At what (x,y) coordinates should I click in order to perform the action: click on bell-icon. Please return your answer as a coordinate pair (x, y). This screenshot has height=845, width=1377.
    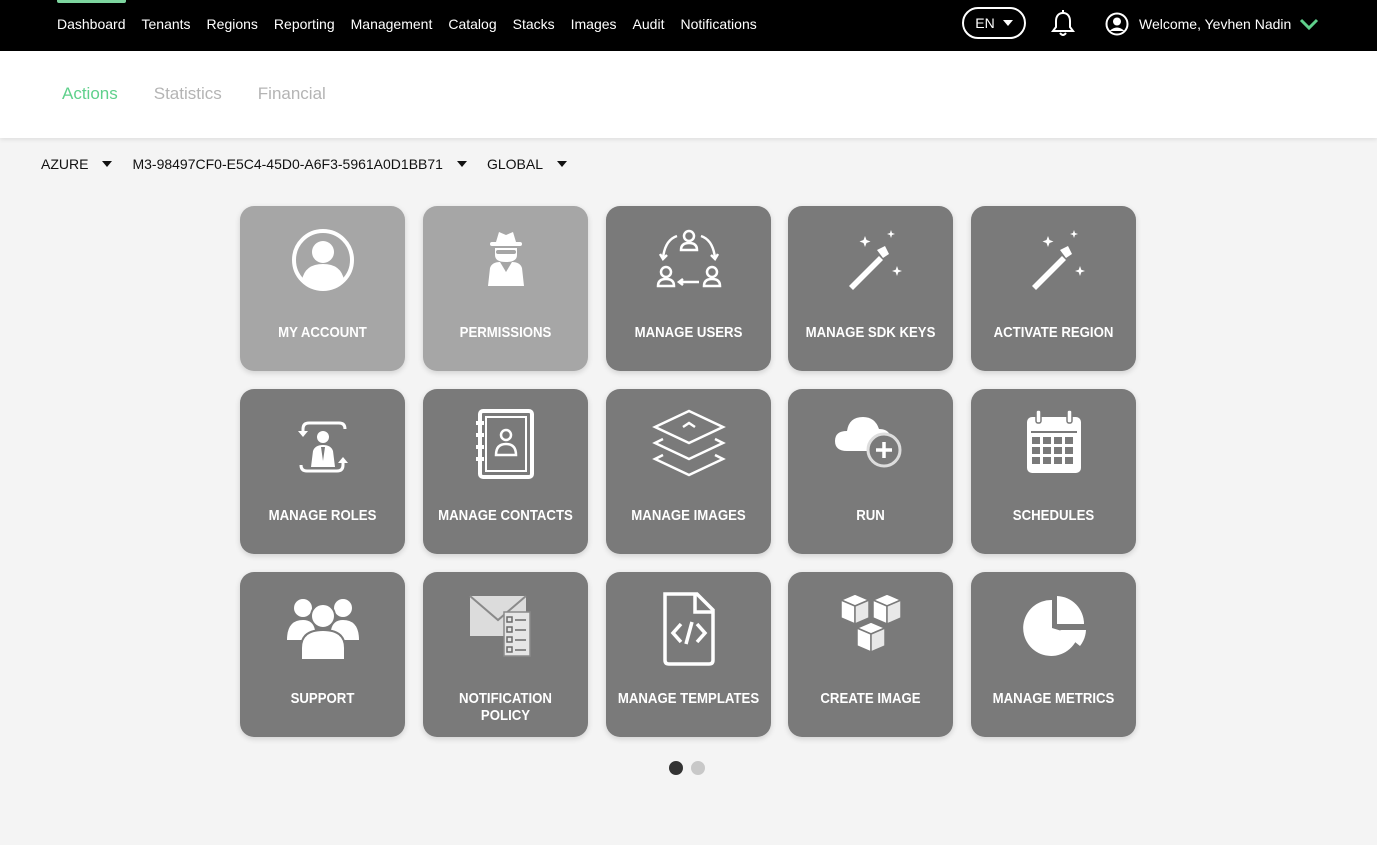
    Looking at the image, I should click on (1063, 24).